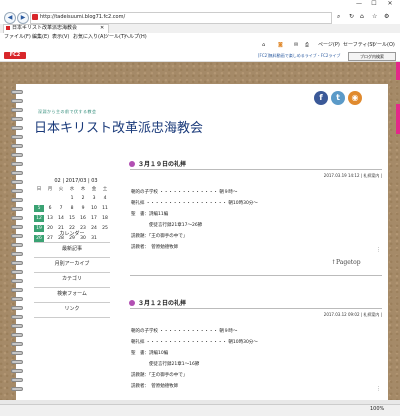  What do you see at coordinates (72, 235) in the screenshot?
I see `sidebar-item: カレンダー` at bounding box center [72, 235].